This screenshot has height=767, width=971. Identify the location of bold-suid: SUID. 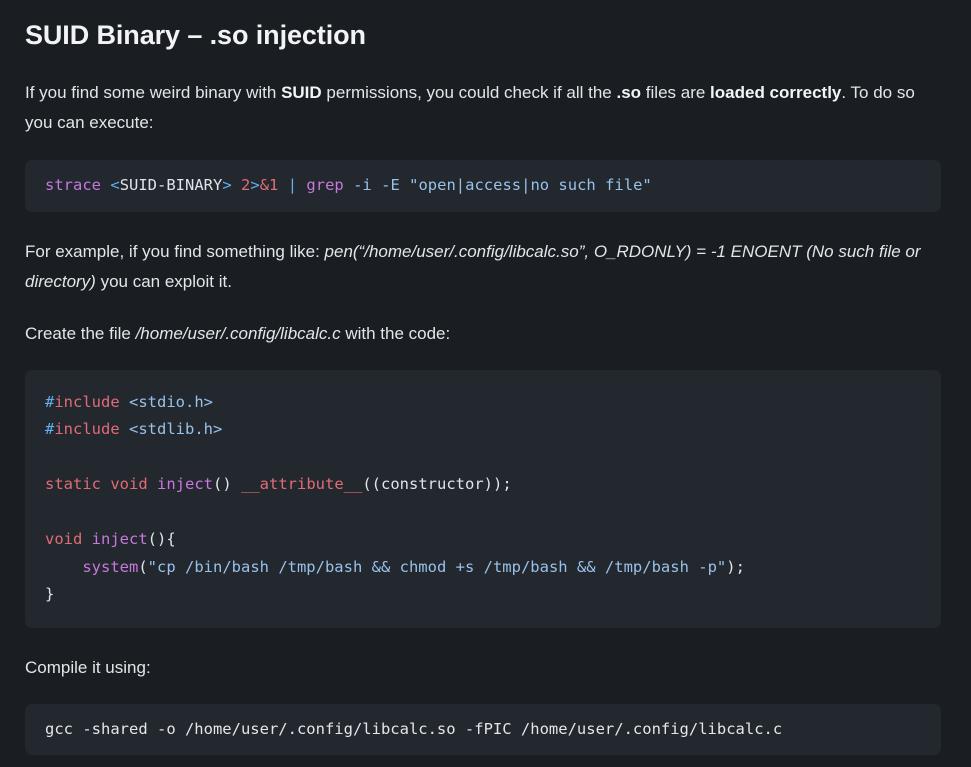
(301, 92).